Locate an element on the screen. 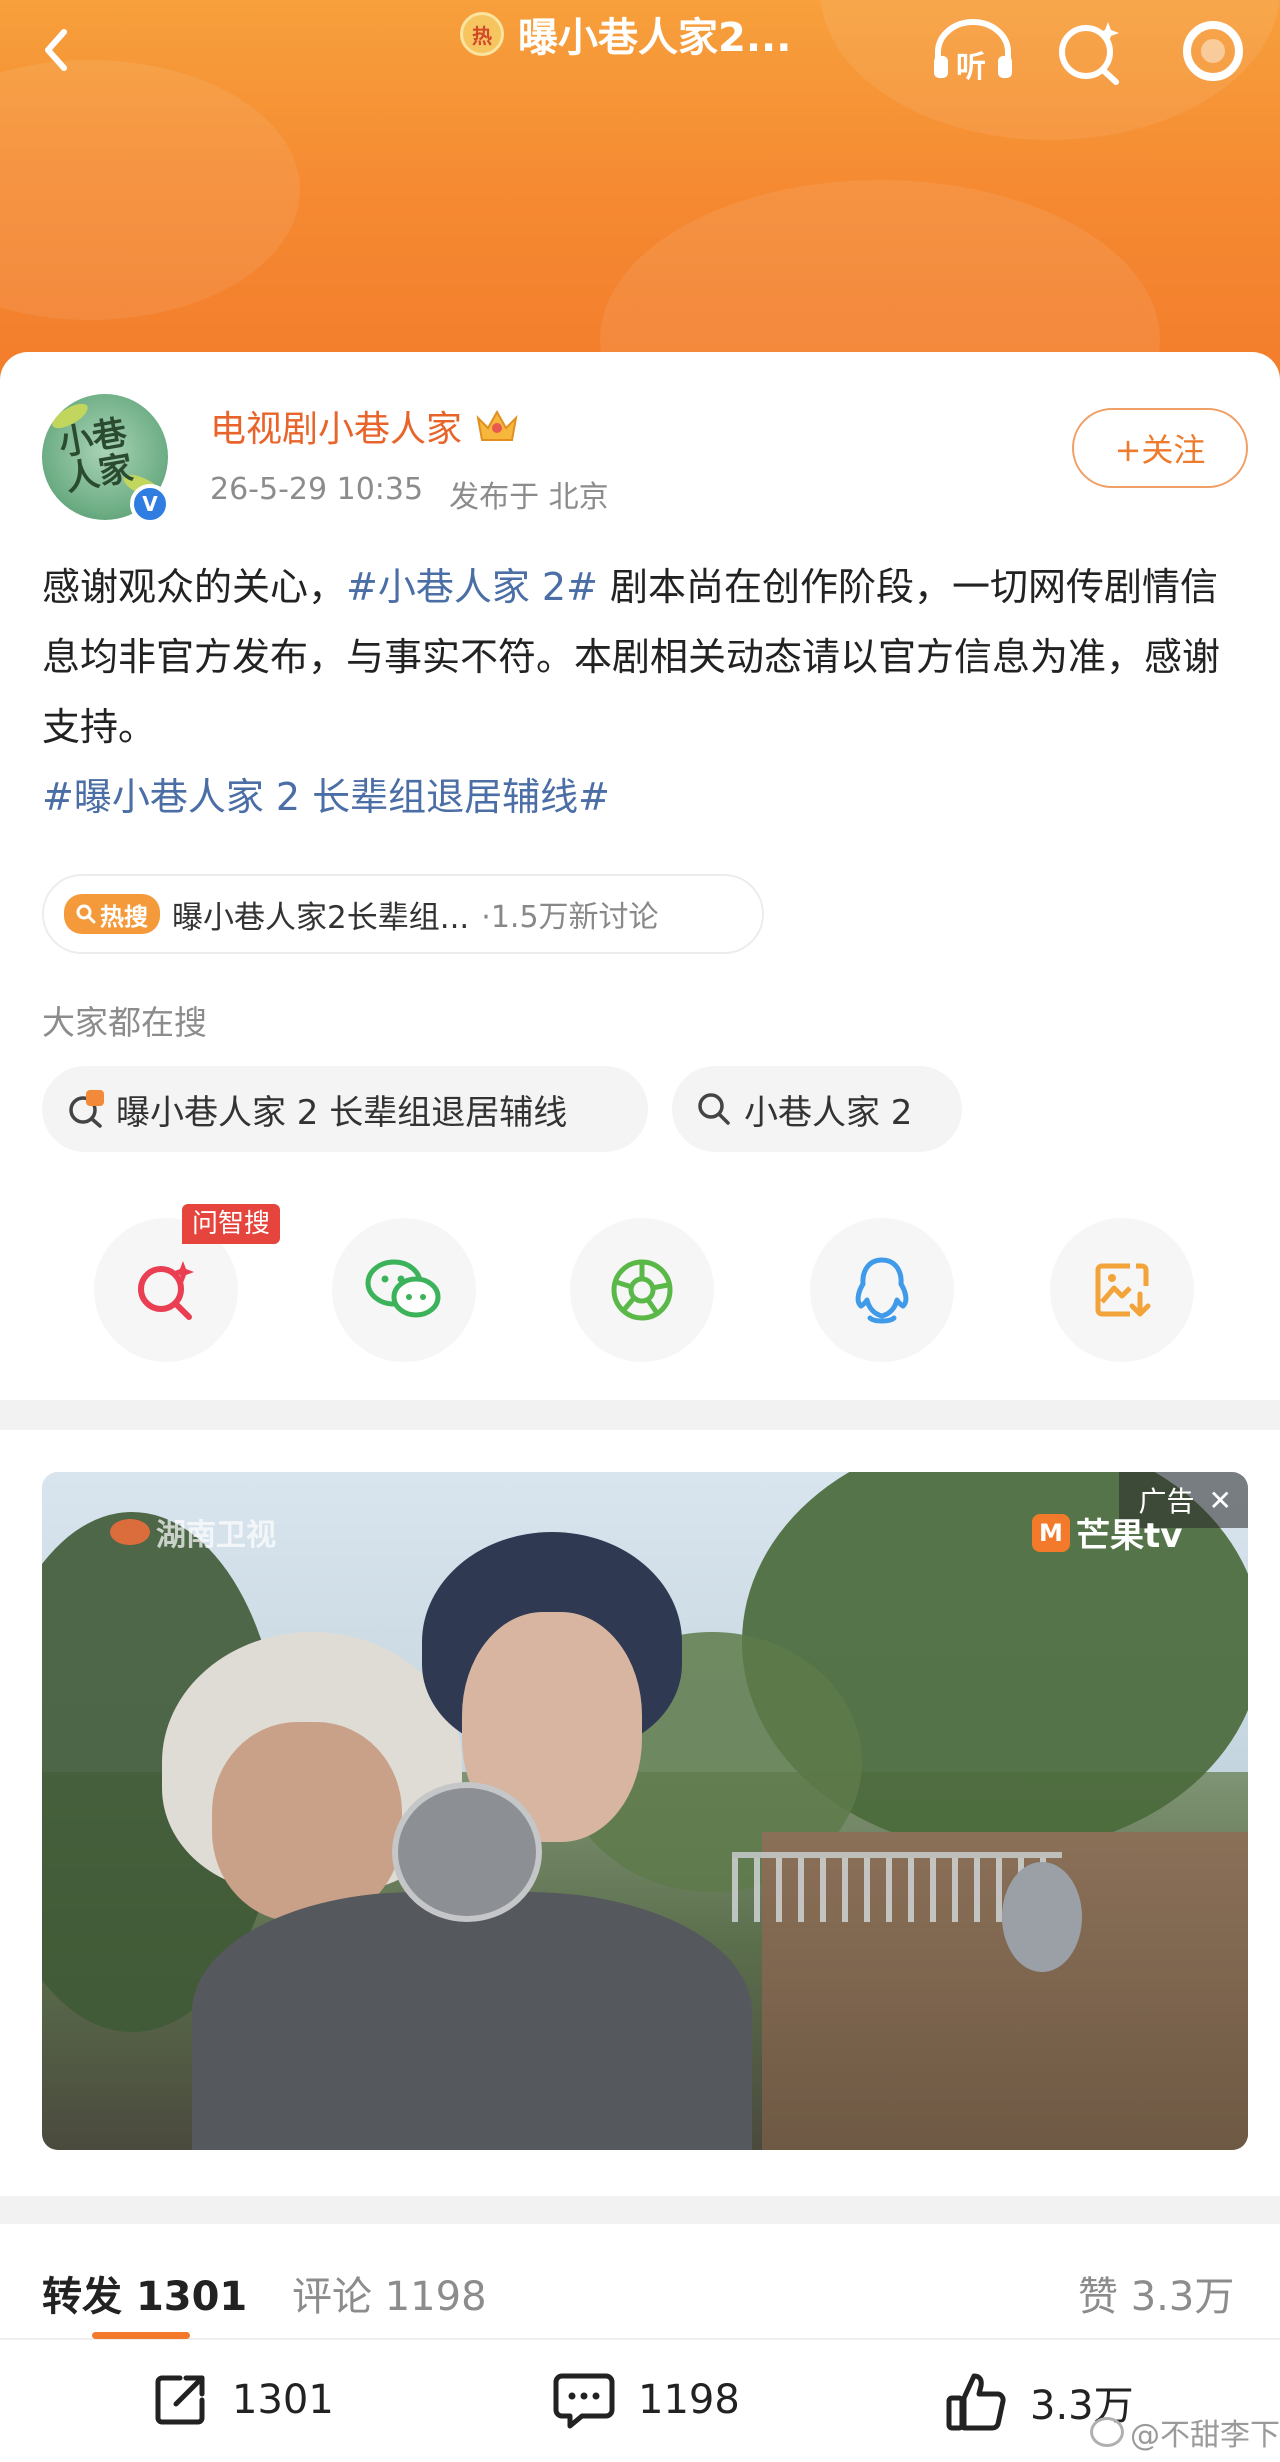 Image resolution: width=1280 pixels, height=2462 pixels. hashtag-link-topic: #曝小巷人家 2 长辈组退居辅线# is located at coordinates (326, 797).